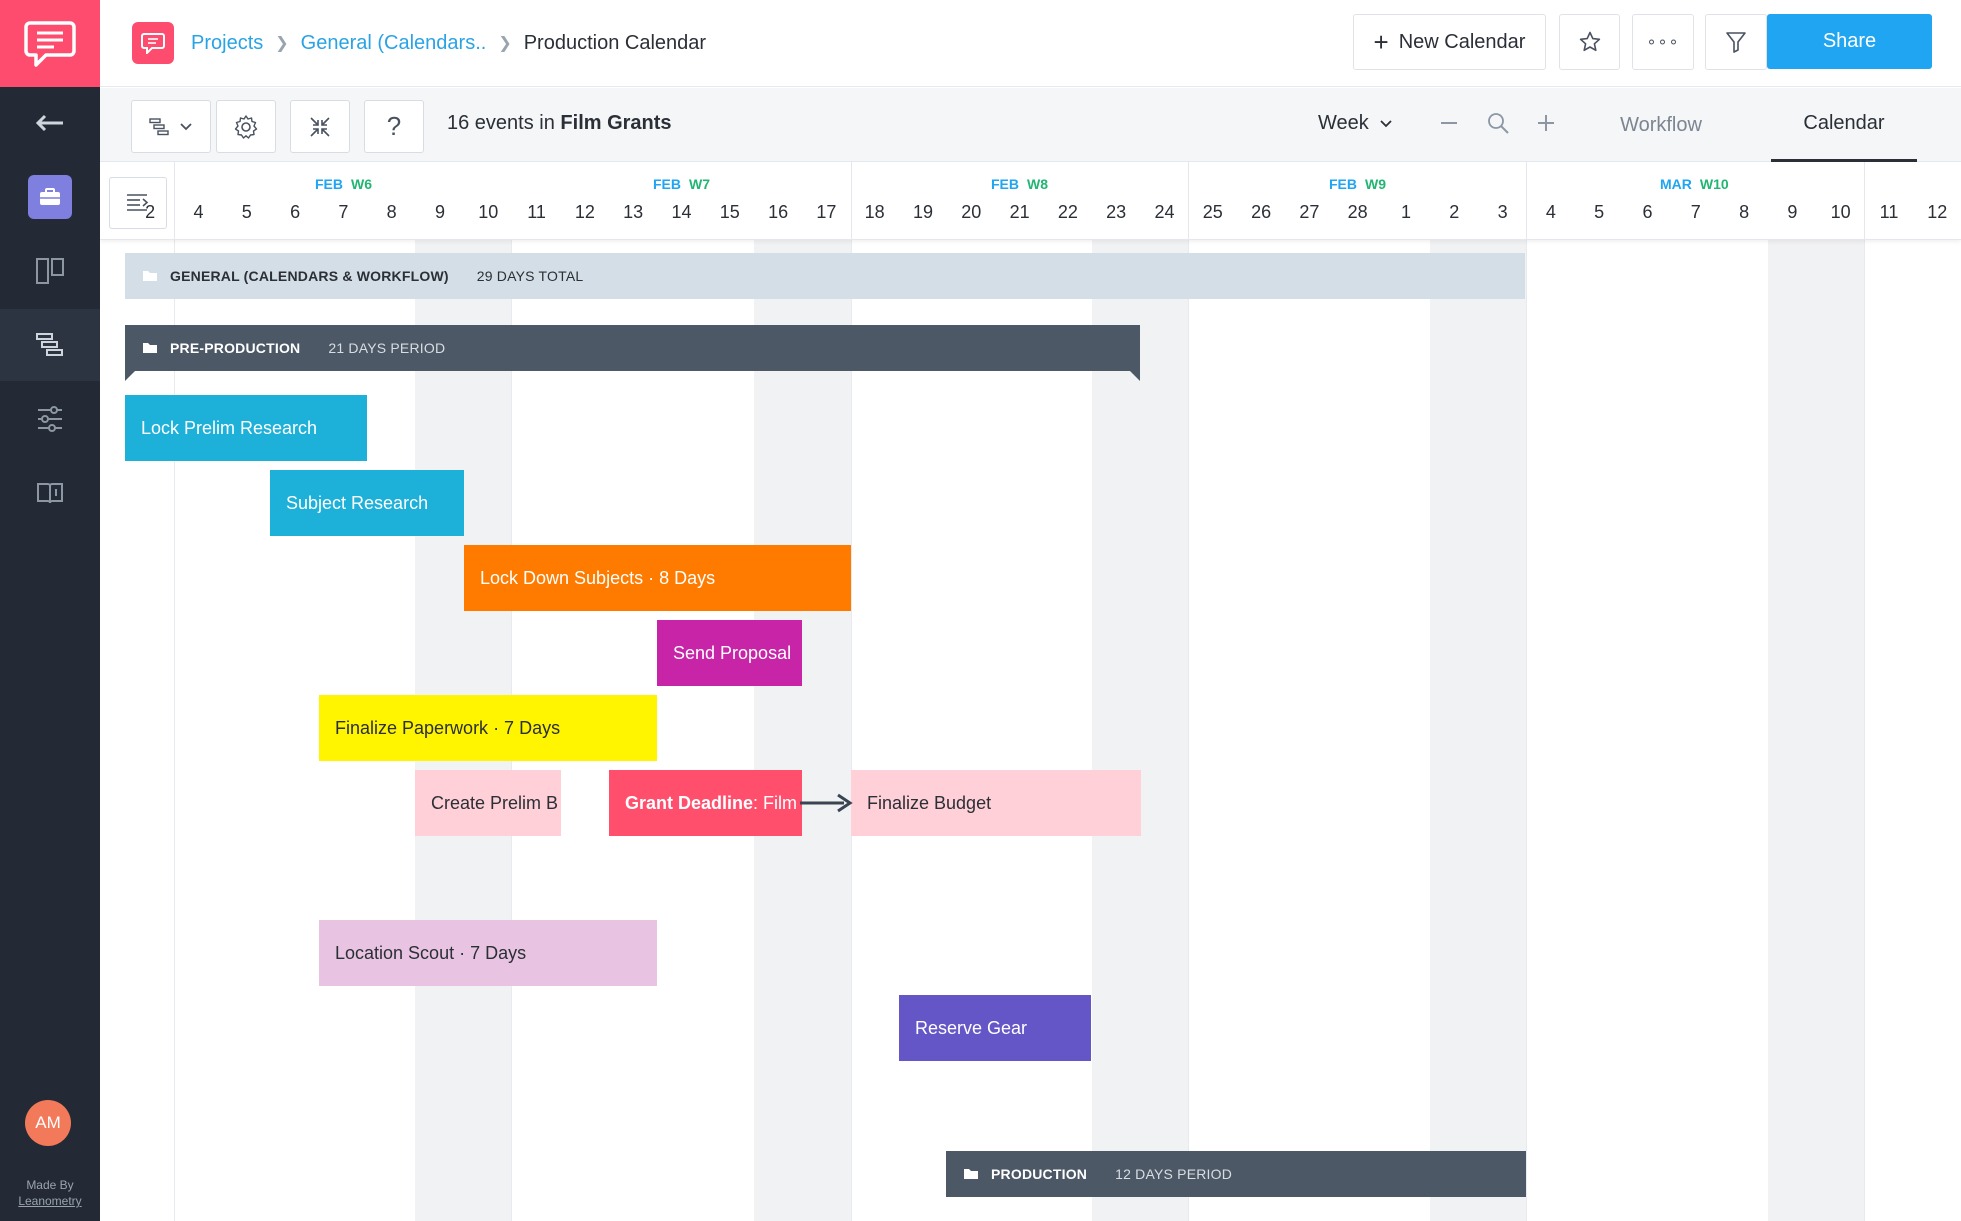  I want to click on week-number: W8, so click(1037, 184).